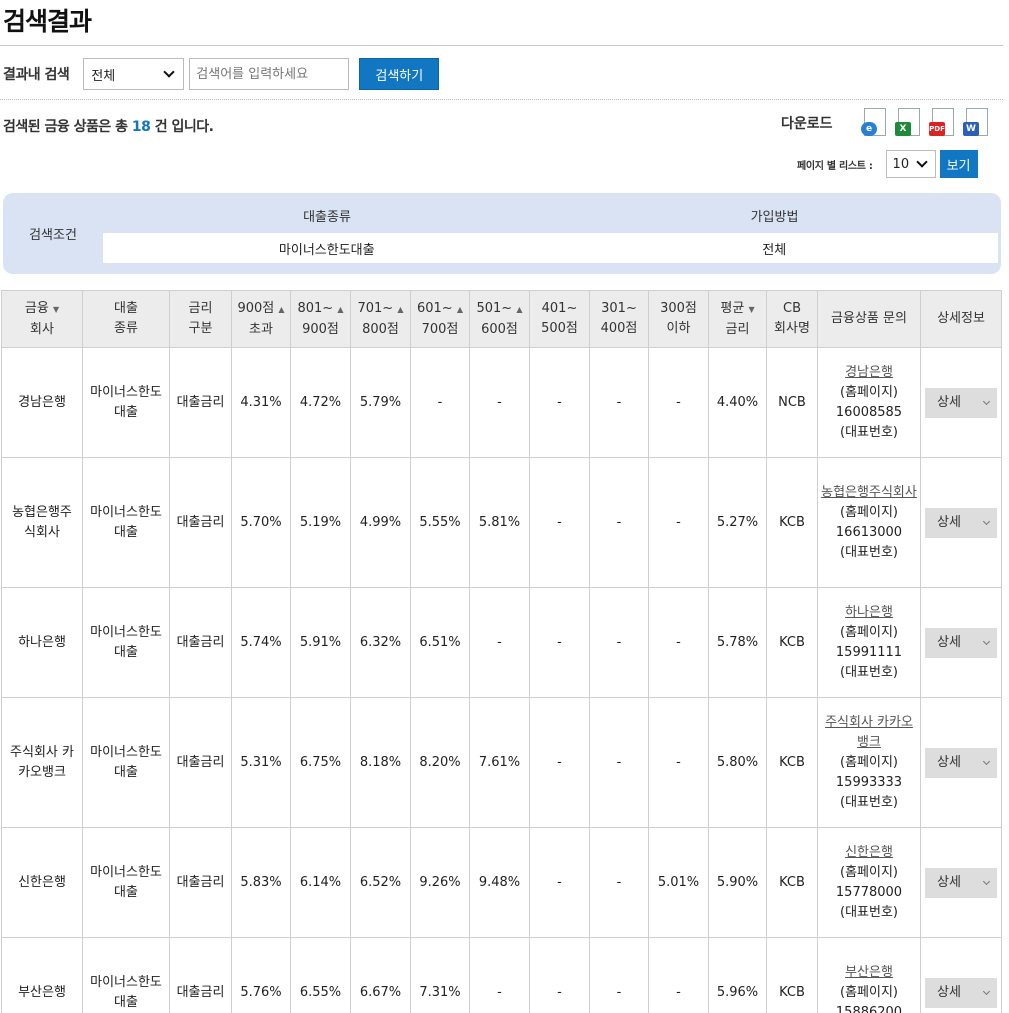  What do you see at coordinates (869, 522) in the screenshot?
I see `inquiry-cell: 농협은행주식회사 (홈페이지) 16613000 (대표번호)` at bounding box center [869, 522].